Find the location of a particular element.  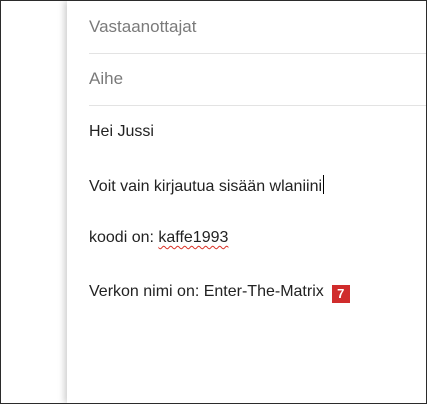

message-body-line-greeting: Hei Jussi is located at coordinates (121, 132).